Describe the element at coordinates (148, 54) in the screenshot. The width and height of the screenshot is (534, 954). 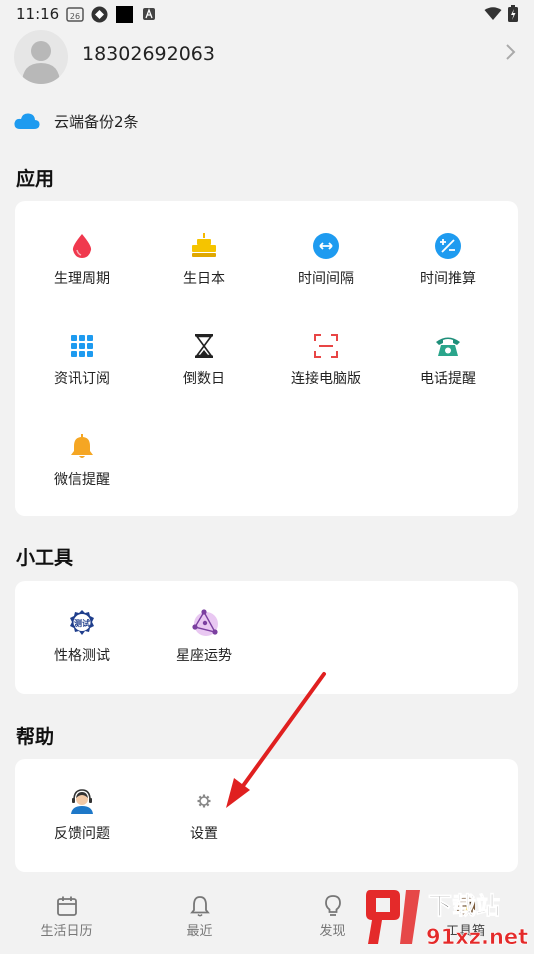
I see `phone-number: 18302692063` at that location.